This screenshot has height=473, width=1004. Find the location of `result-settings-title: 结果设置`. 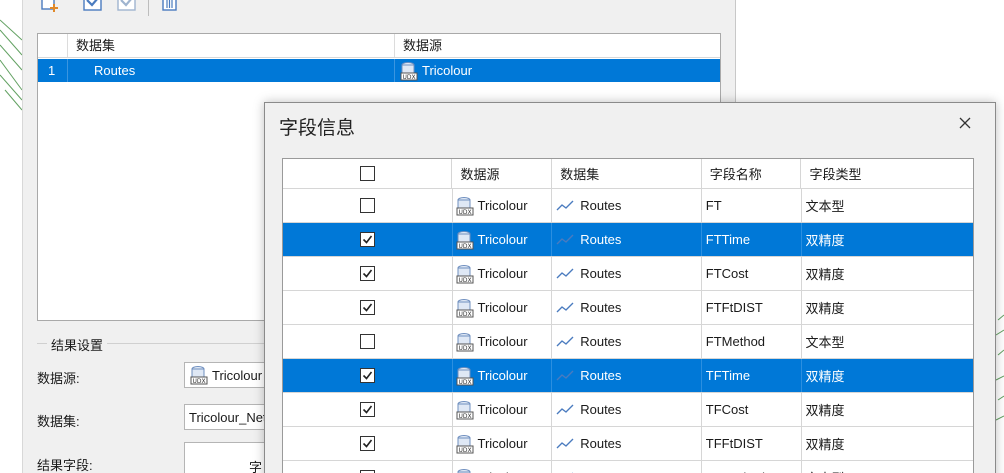

result-settings-title: 结果设置 is located at coordinates (77, 344).